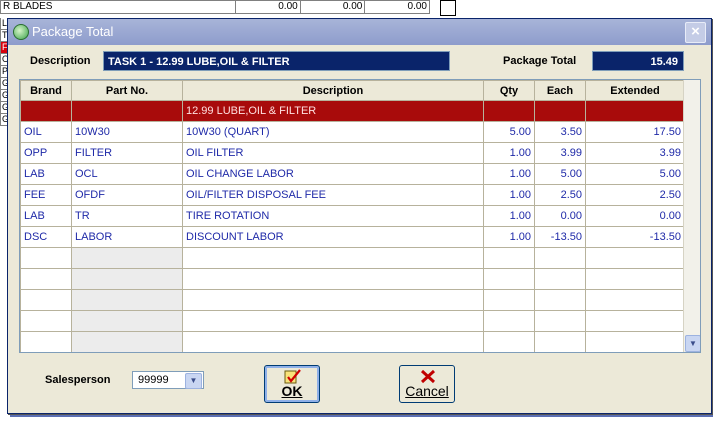 Image resolution: width=718 pixels, height=427 pixels. I want to click on cell-part-no: FILTER, so click(127, 153).